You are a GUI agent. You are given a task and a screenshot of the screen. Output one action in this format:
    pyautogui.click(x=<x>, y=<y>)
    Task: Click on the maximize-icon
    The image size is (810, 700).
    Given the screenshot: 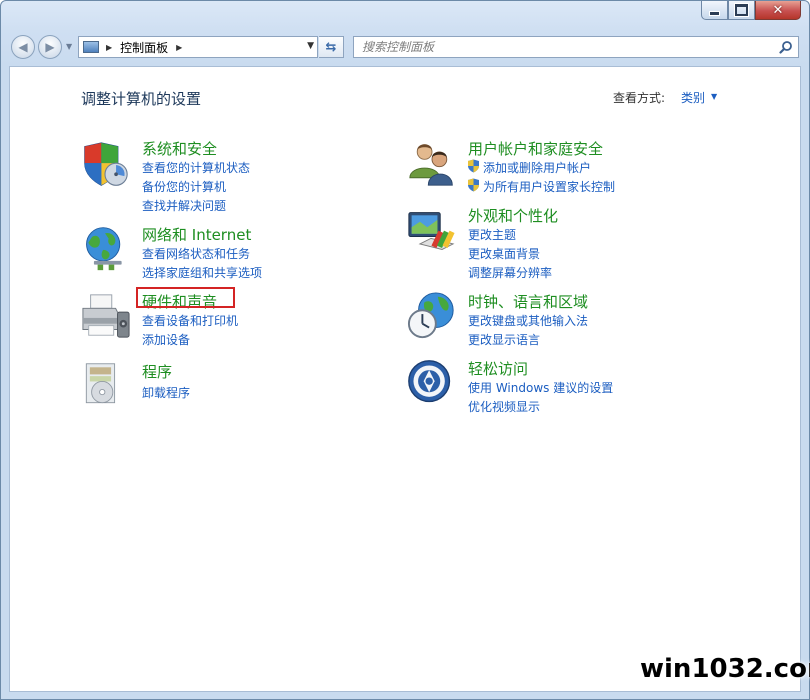 What is the action you would take?
    pyautogui.click(x=741, y=10)
    